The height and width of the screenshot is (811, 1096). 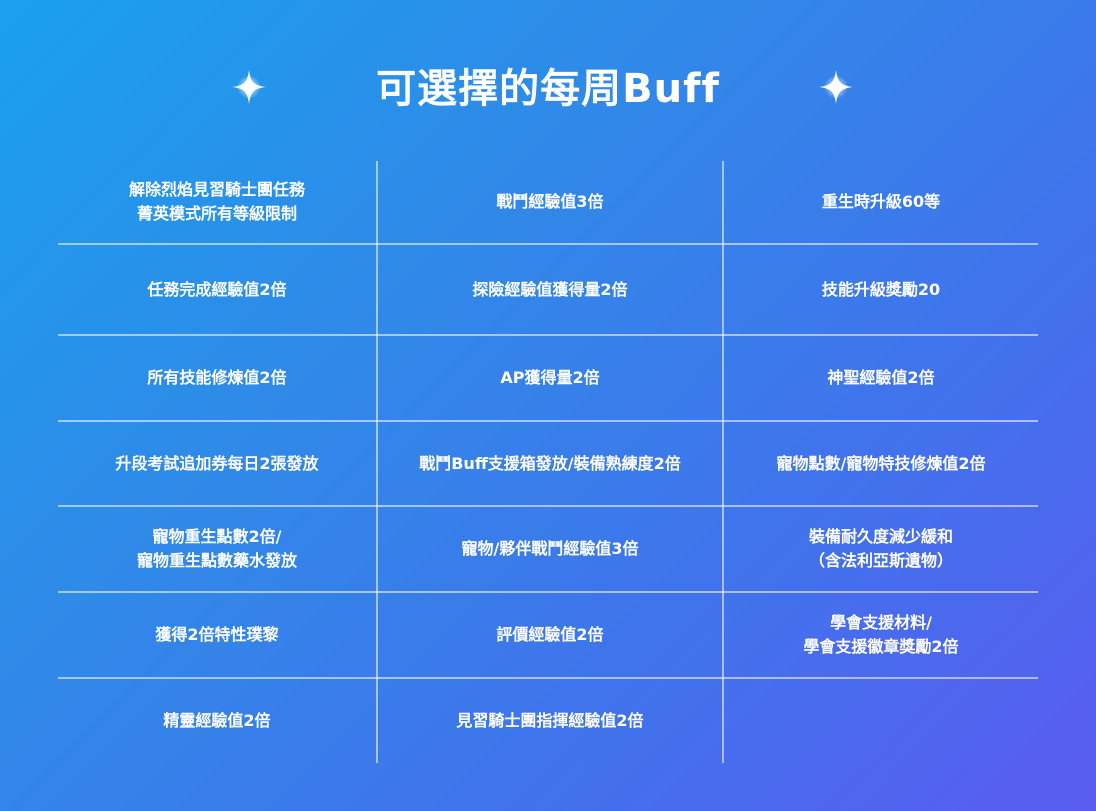 I want to click on buff-cell: 精靈經驗值2倍, so click(x=217, y=721).